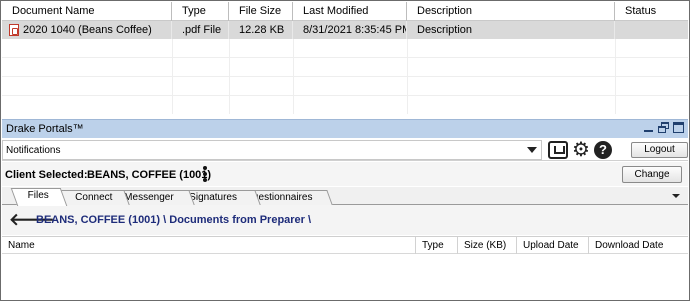 The height and width of the screenshot is (301, 690). I want to click on minimize-icon, so click(648, 127).